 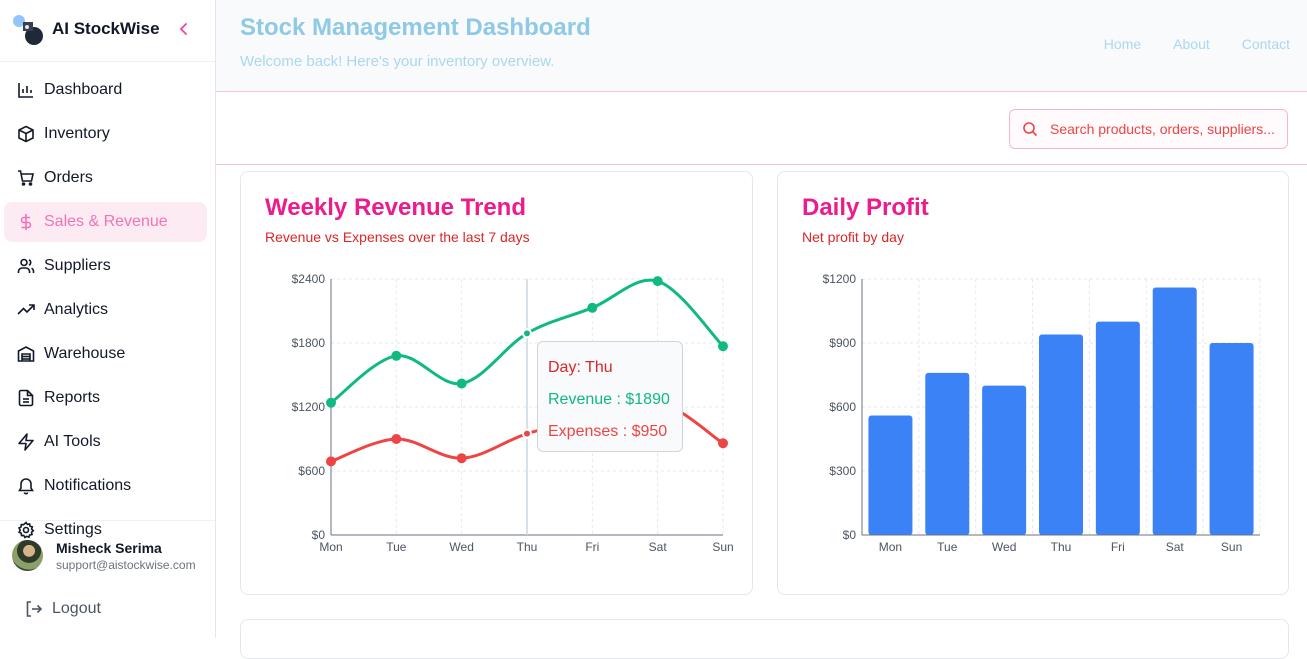 What do you see at coordinates (26, 354) in the screenshot?
I see `warehouse-icon` at bounding box center [26, 354].